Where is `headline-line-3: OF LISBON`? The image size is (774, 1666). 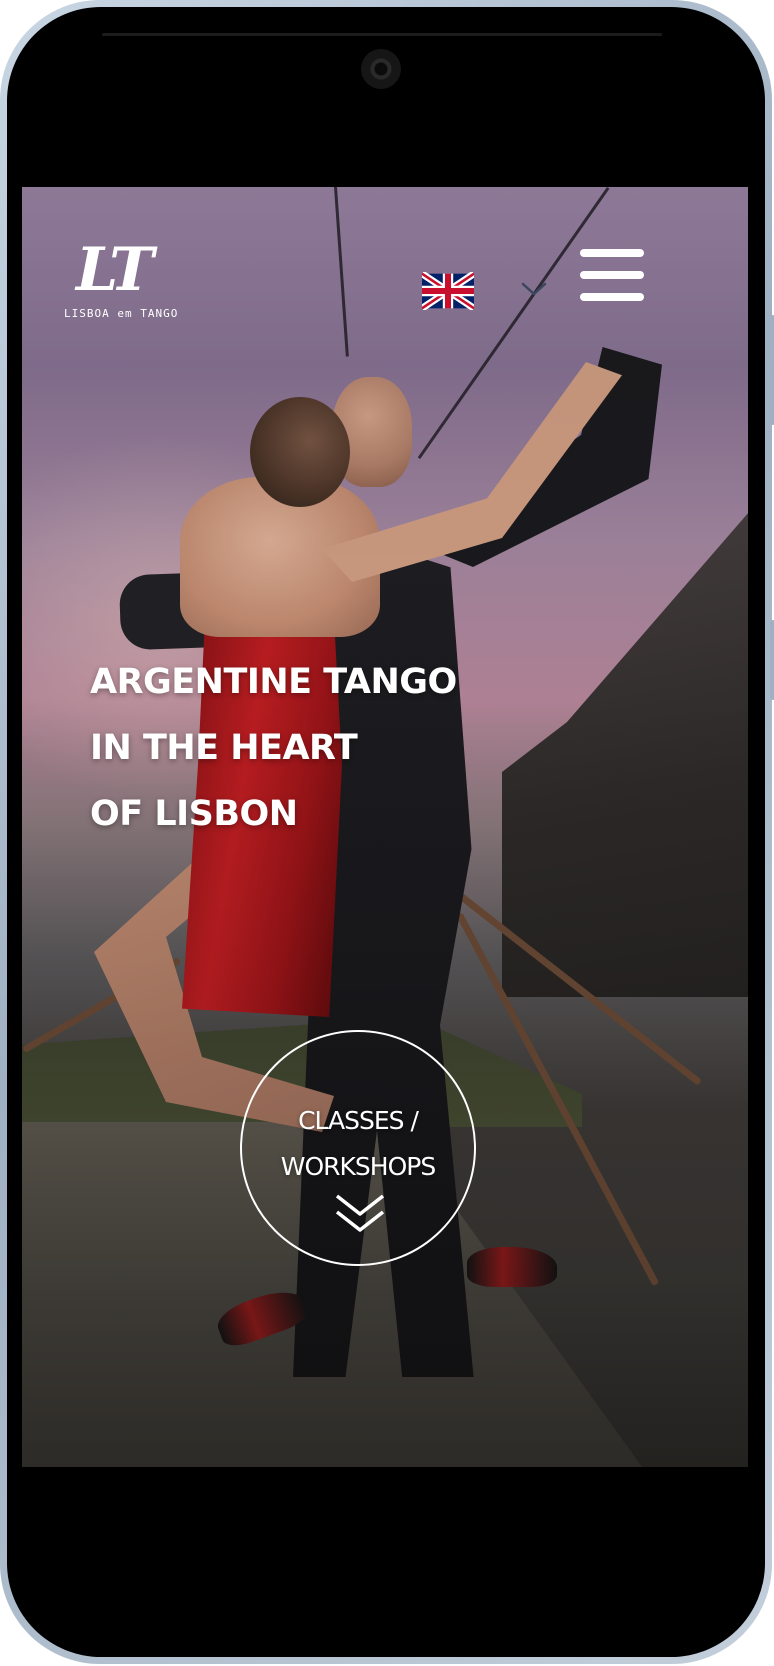 headline-line-3: OF LISBON is located at coordinates (194, 814).